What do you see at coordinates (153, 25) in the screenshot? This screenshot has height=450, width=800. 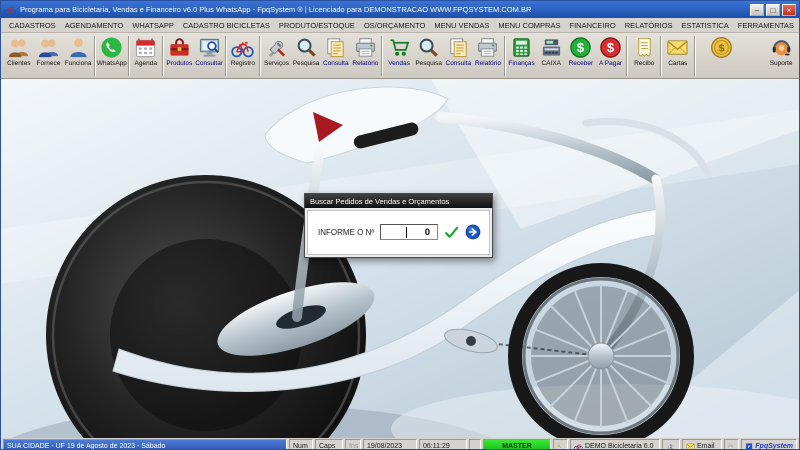 I see `menu-whatsapp: WHATSAPP` at bounding box center [153, 25].